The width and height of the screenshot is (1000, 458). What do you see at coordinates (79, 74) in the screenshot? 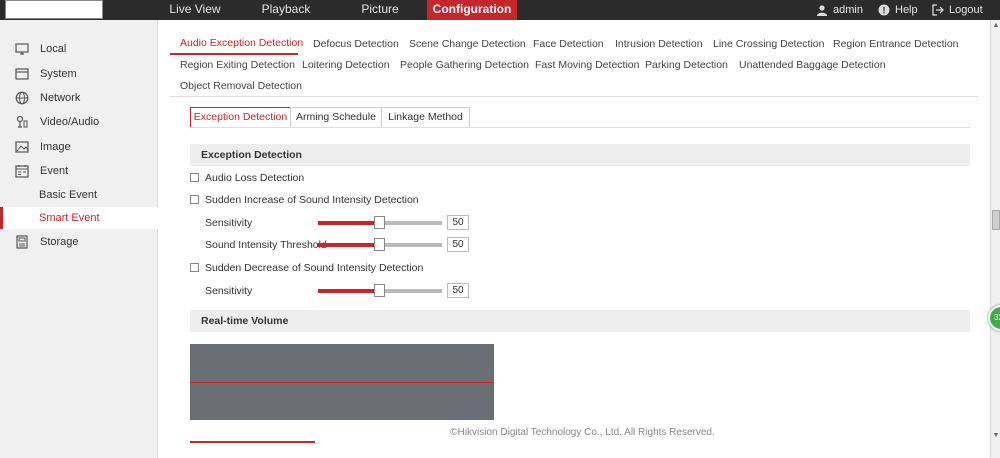
I see `sidebar-item-system: System` at bounding box center [79, 74].